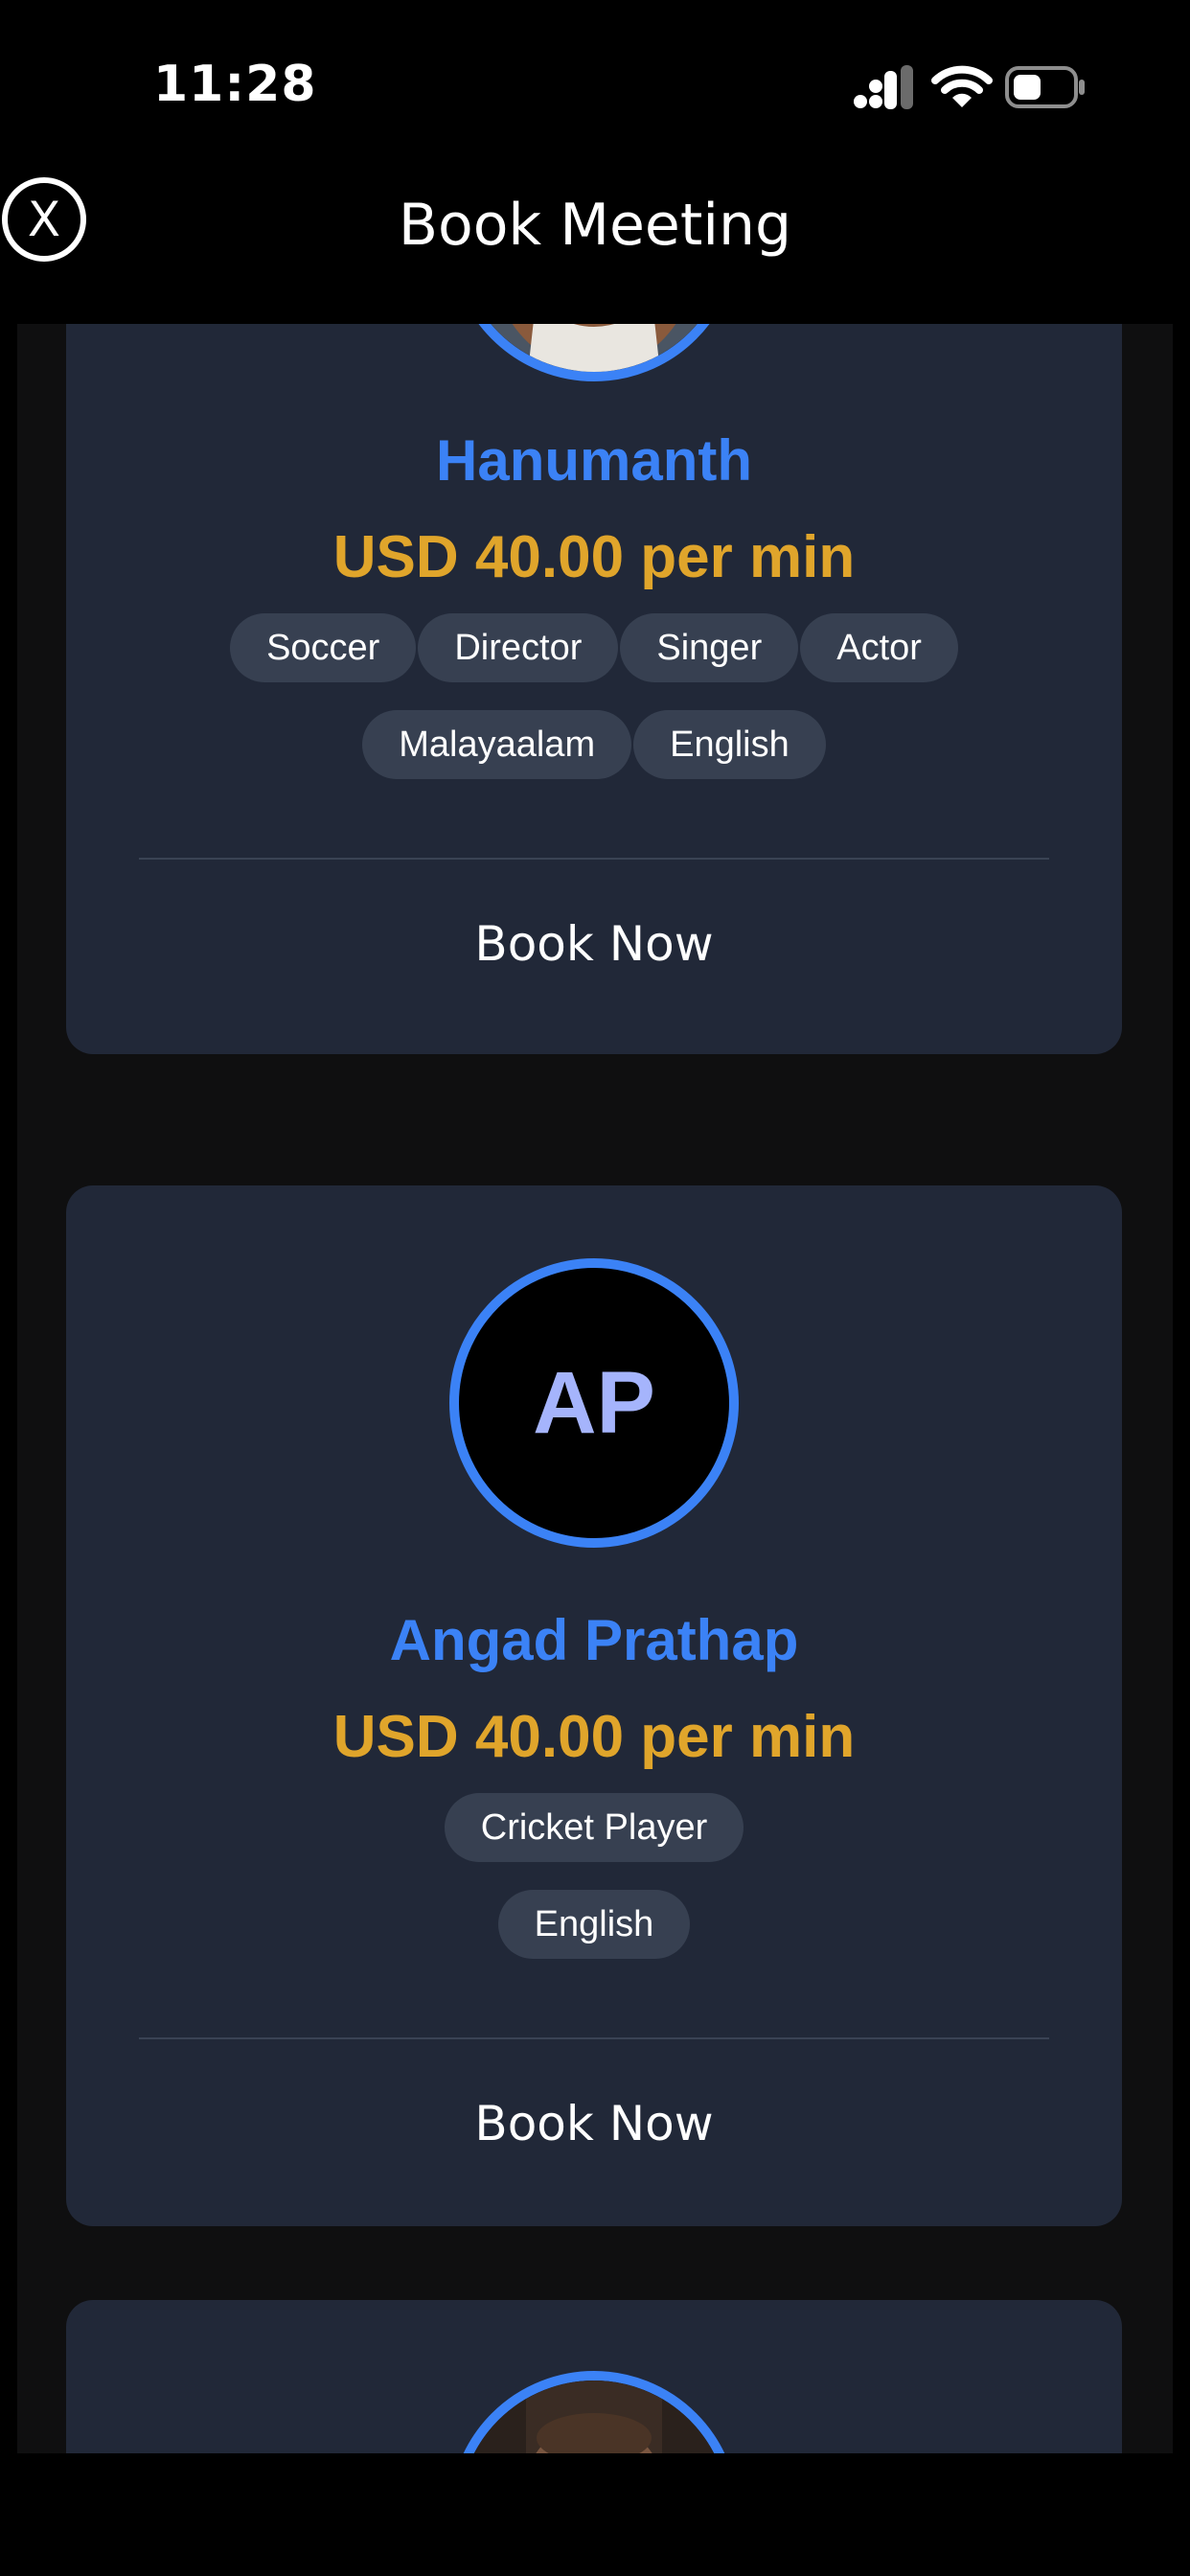 This screenshot has width=1190, height=2576. Describe the element at coordinates (594, 460) in the screenshot. I see `host-name: Hanumanth` at that location.